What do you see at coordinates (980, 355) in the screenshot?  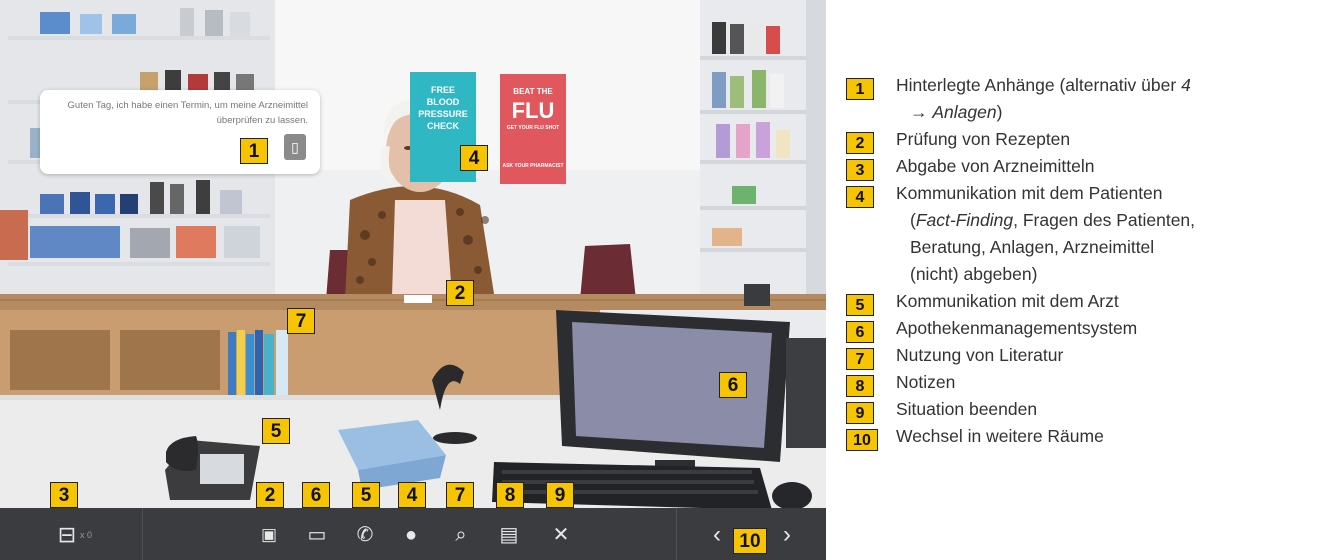 I see `legend-text: Nutzung von Literatur` at bounding box center [980, 355].